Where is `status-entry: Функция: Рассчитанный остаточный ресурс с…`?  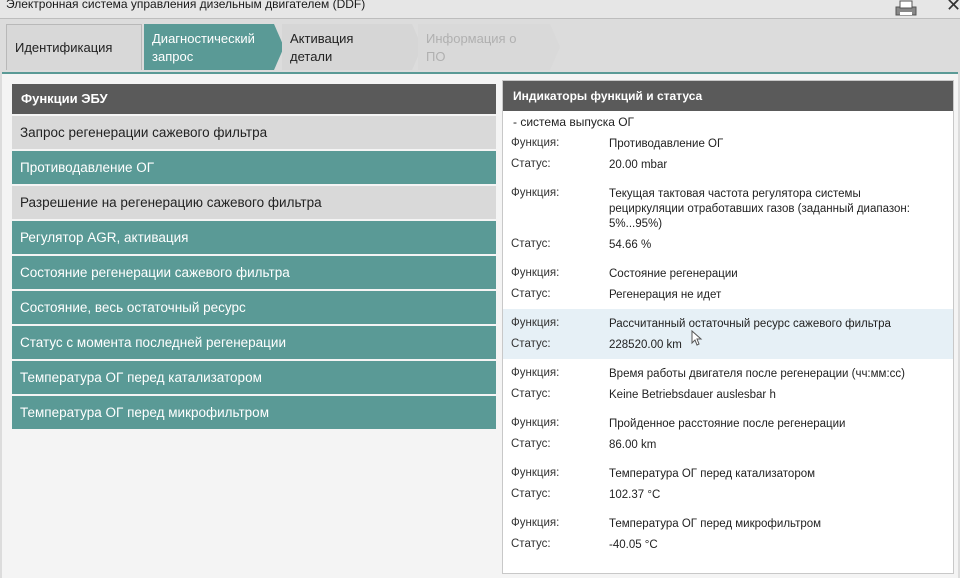
status-entry: Функция: Рассчитанный остаточный ресурс с… is located at coordinates (728, 334).